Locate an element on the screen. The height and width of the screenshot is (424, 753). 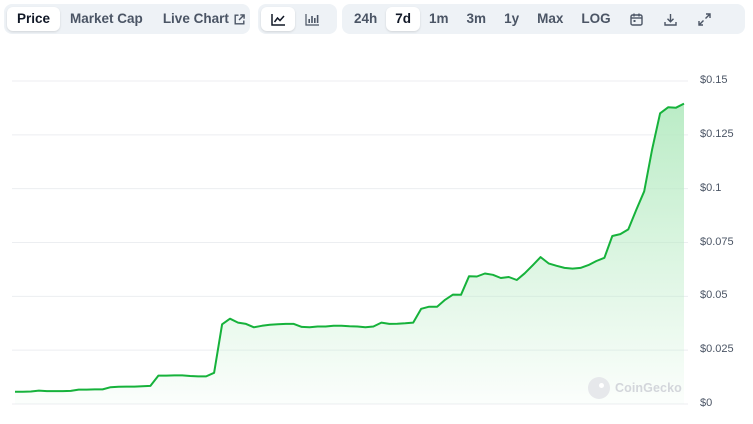
range-3m-button: 3m is located at coordinates (477, 19).